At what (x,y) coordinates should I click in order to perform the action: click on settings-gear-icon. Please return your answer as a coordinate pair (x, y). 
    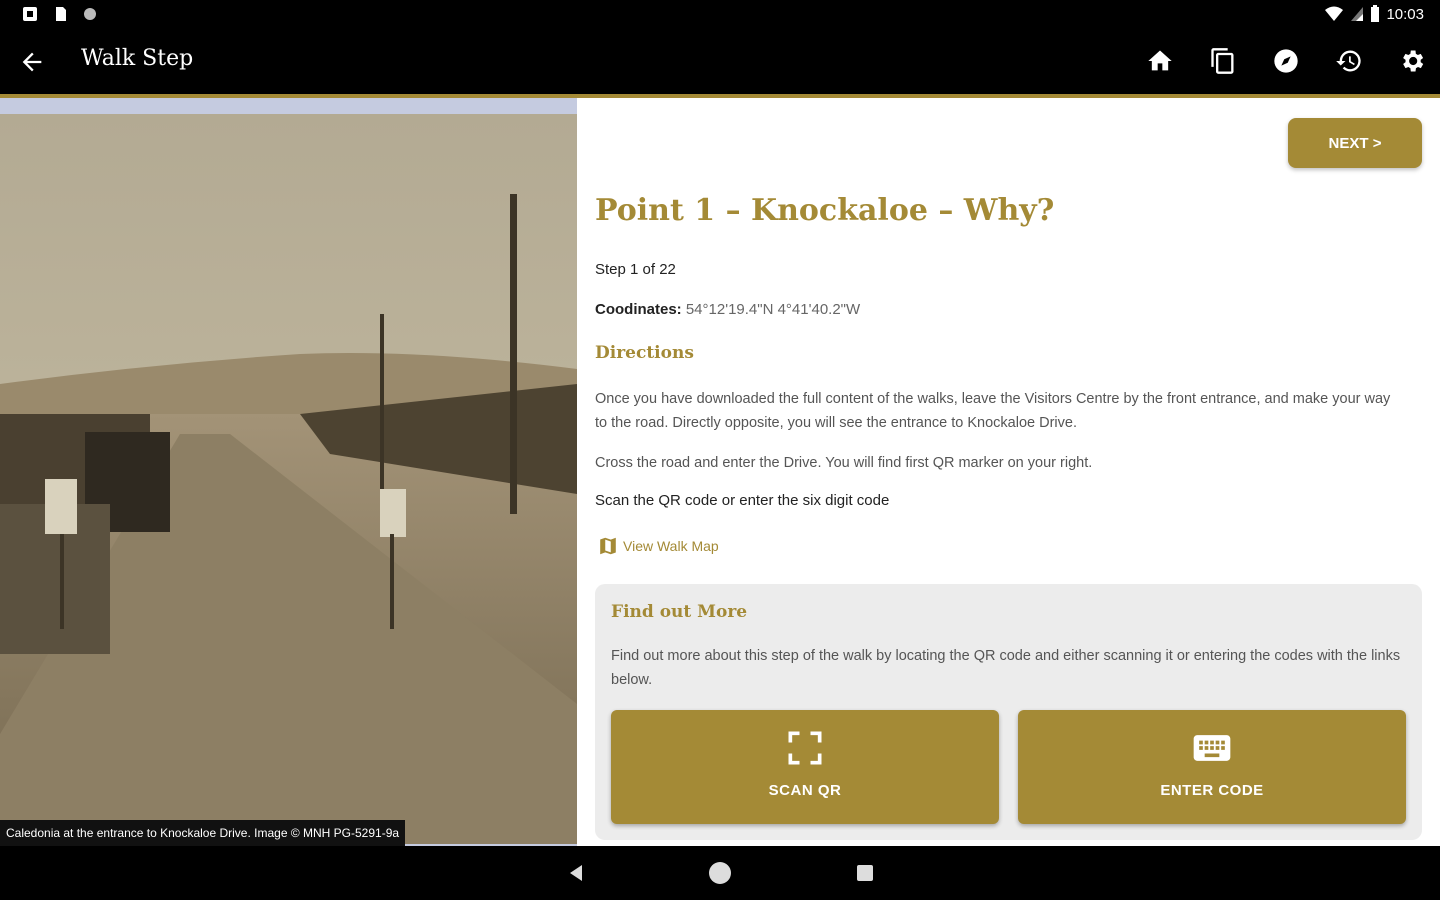
    Looking at the image, I should click on (1412, 61).